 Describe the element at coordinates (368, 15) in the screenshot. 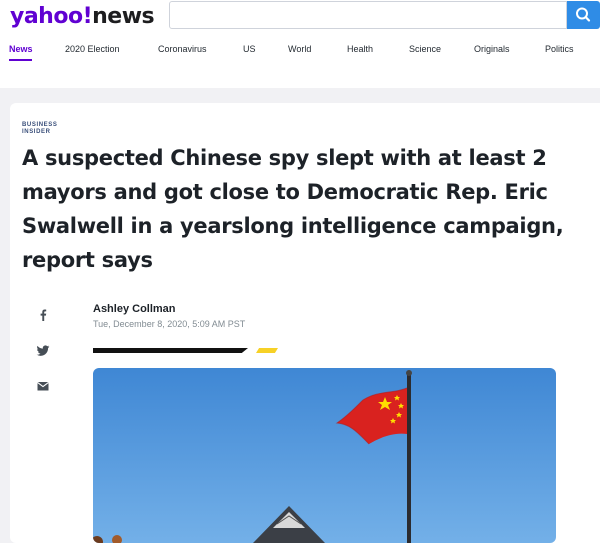

I see `search-input` at that location.